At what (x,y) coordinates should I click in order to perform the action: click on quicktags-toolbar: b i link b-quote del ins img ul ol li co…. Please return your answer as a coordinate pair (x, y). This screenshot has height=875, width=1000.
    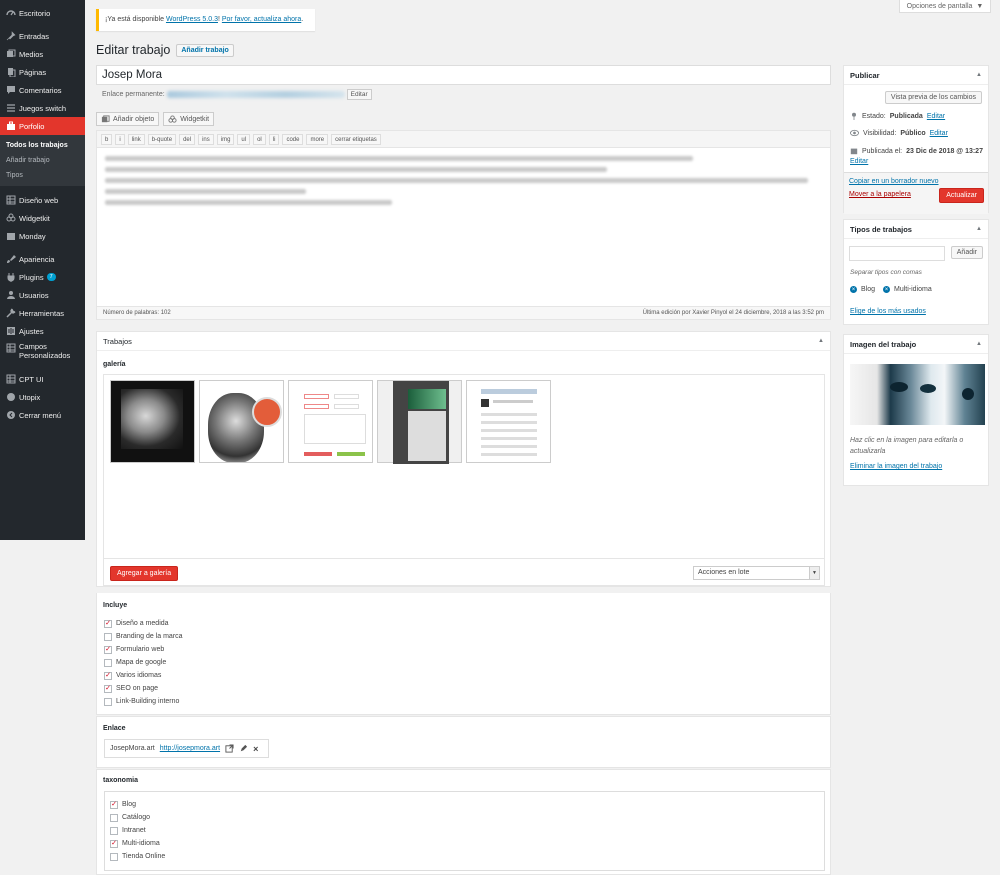
    Looking at the image, I should click on (463, 139).